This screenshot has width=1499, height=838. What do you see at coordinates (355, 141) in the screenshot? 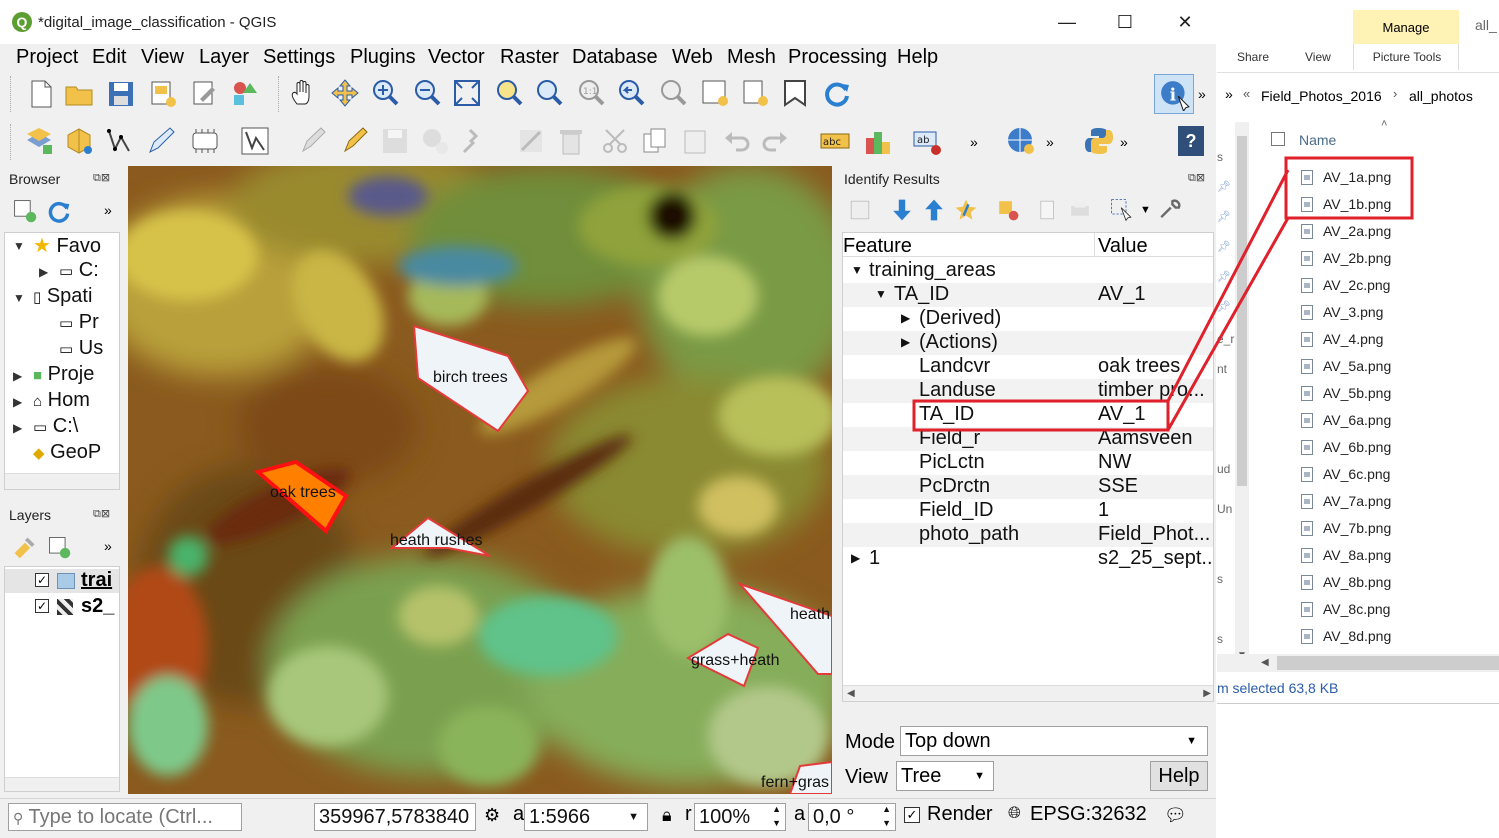
I see `toggle-editing-icon` at bounding box center [355, 141].